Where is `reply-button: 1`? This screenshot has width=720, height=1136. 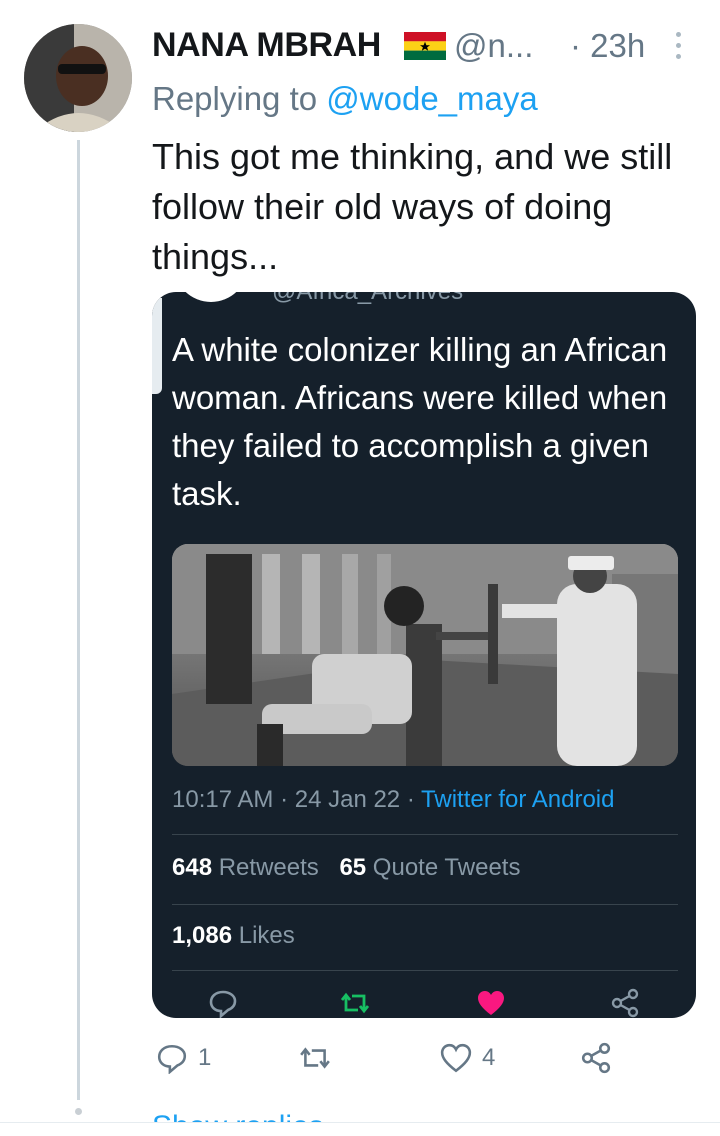 reply-button: 1 is located at coordinates (183, 1058).